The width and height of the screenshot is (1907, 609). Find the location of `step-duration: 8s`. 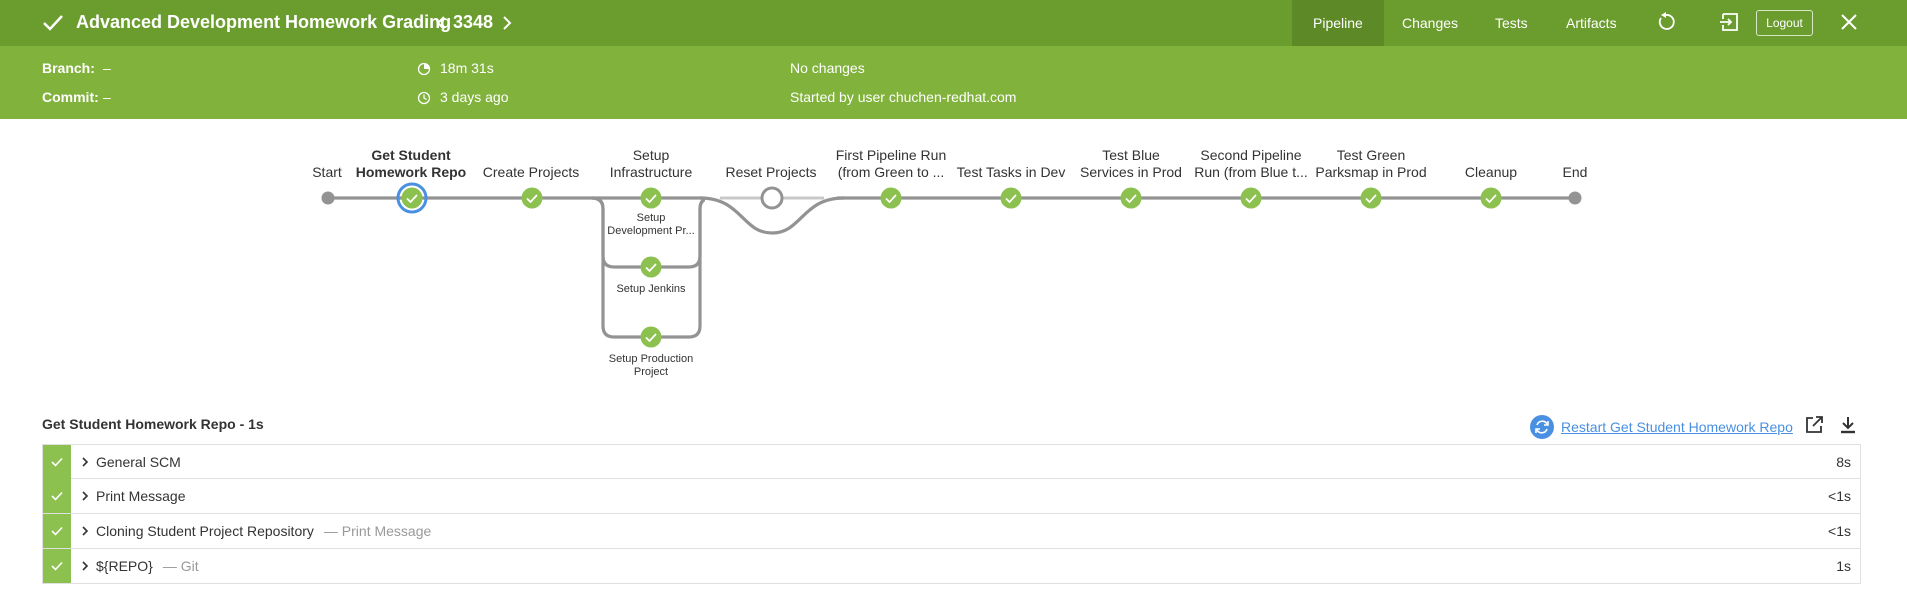

step-duration: 8s is located at coordinates (1843, 461).